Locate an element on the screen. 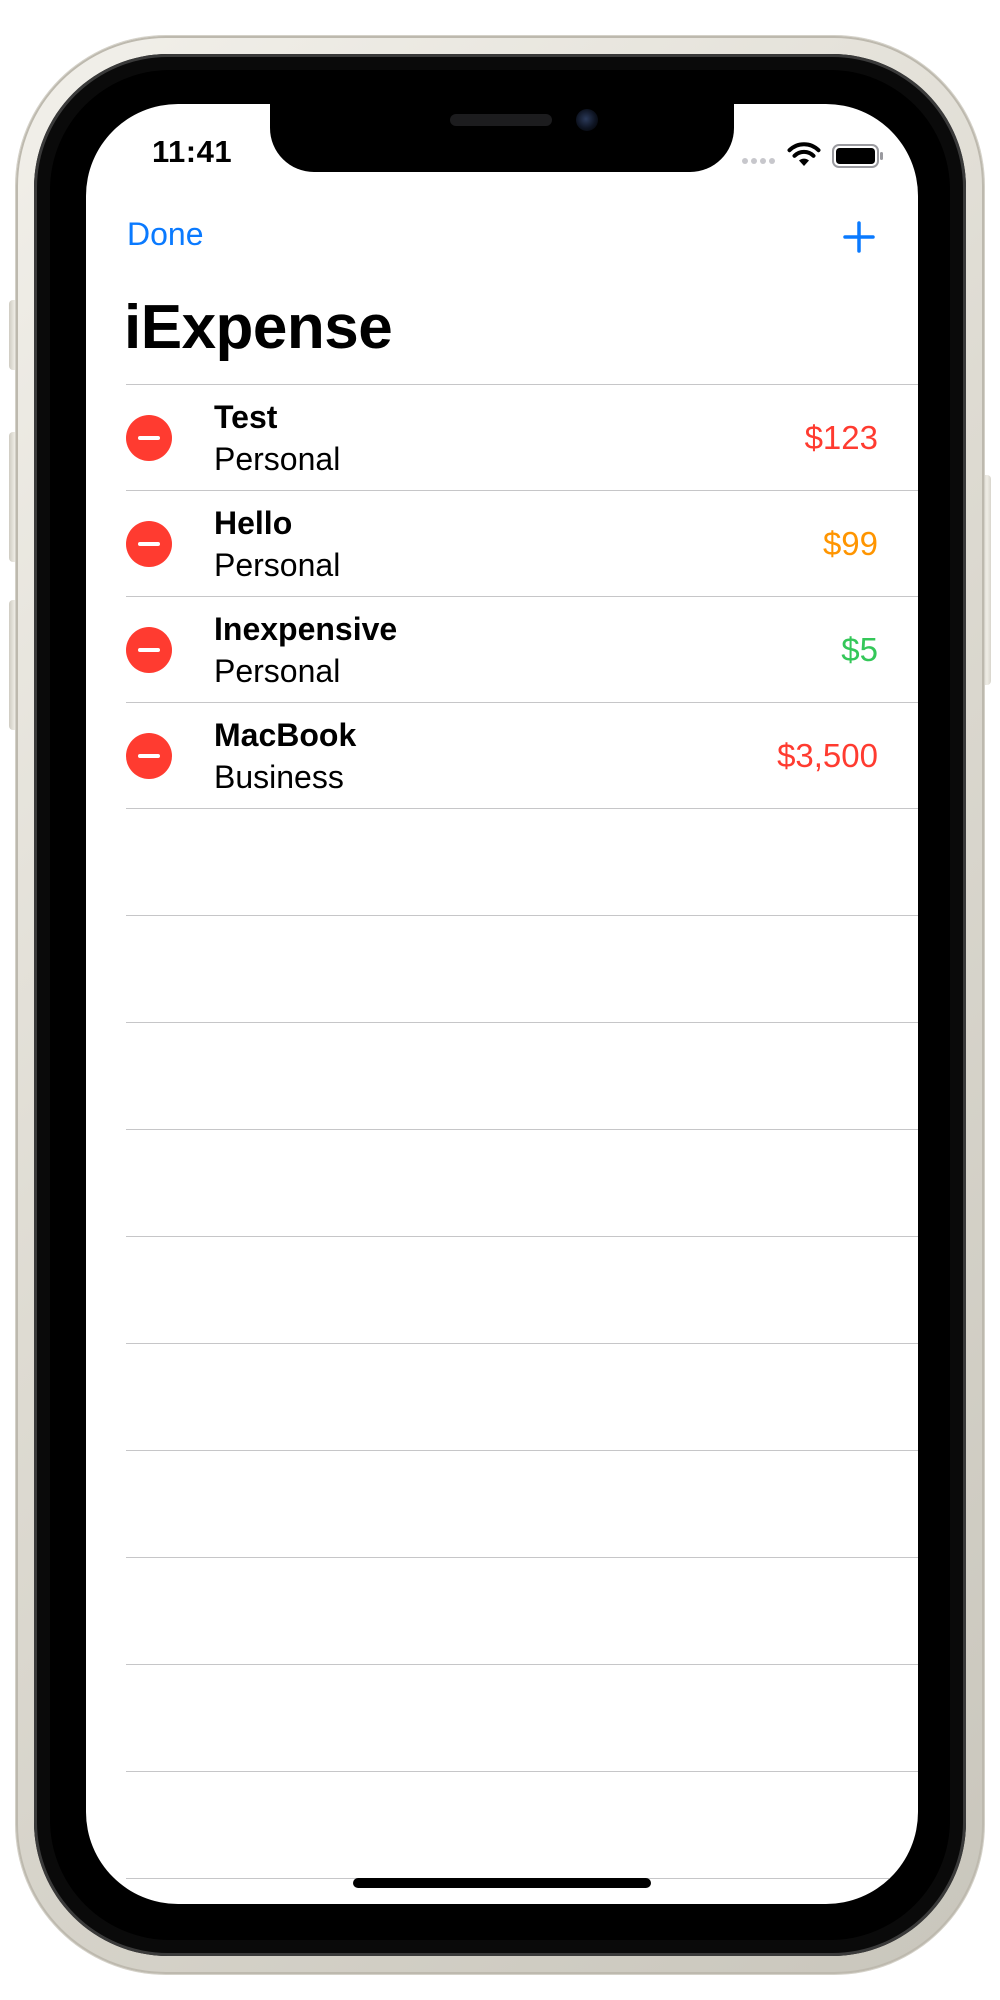 This screenshot has width=1000, height=2000. expense-name: MacBook is located at coordinates (285, 735).